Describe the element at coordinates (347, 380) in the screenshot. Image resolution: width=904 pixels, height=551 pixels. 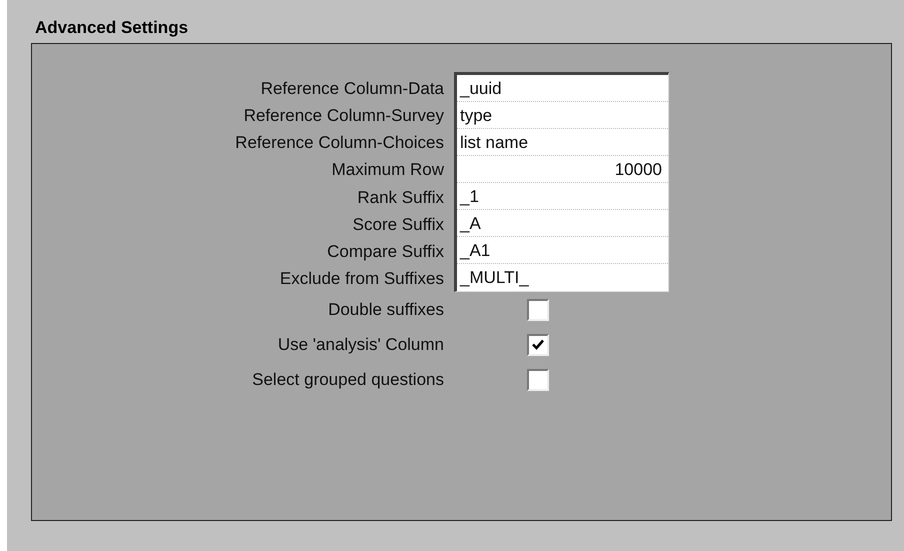
I see `checkbox-label: Select grouped questions` at that location.